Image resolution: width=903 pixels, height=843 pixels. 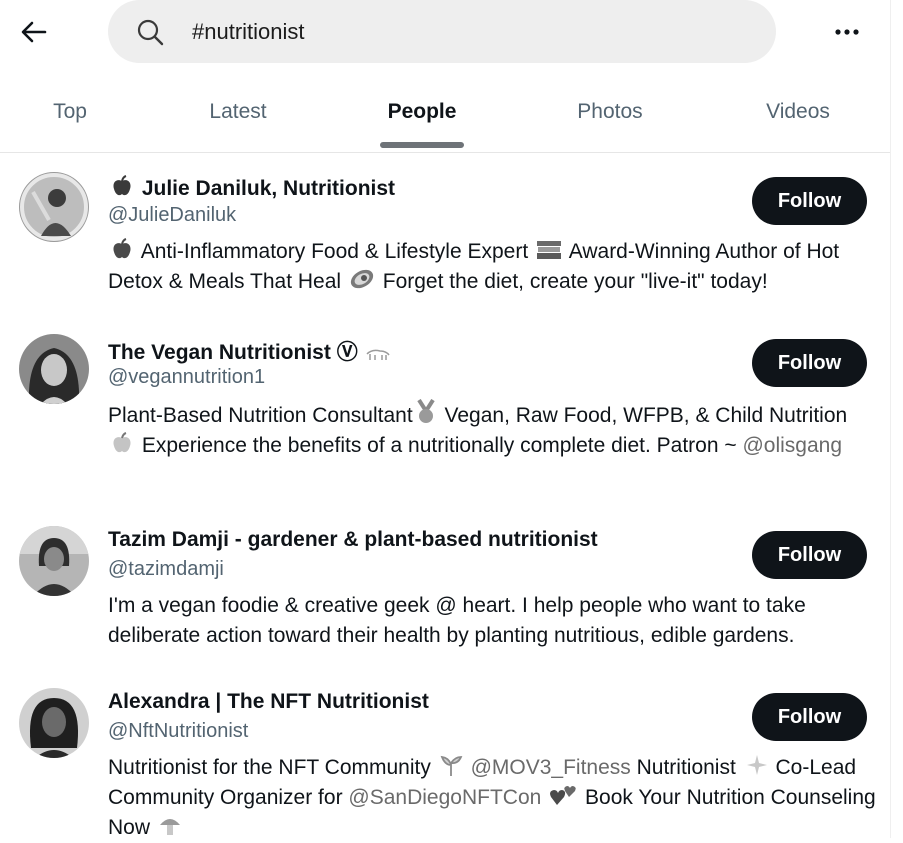 I want to click on search-header: #nutritionist, so click(x=445, y=32).